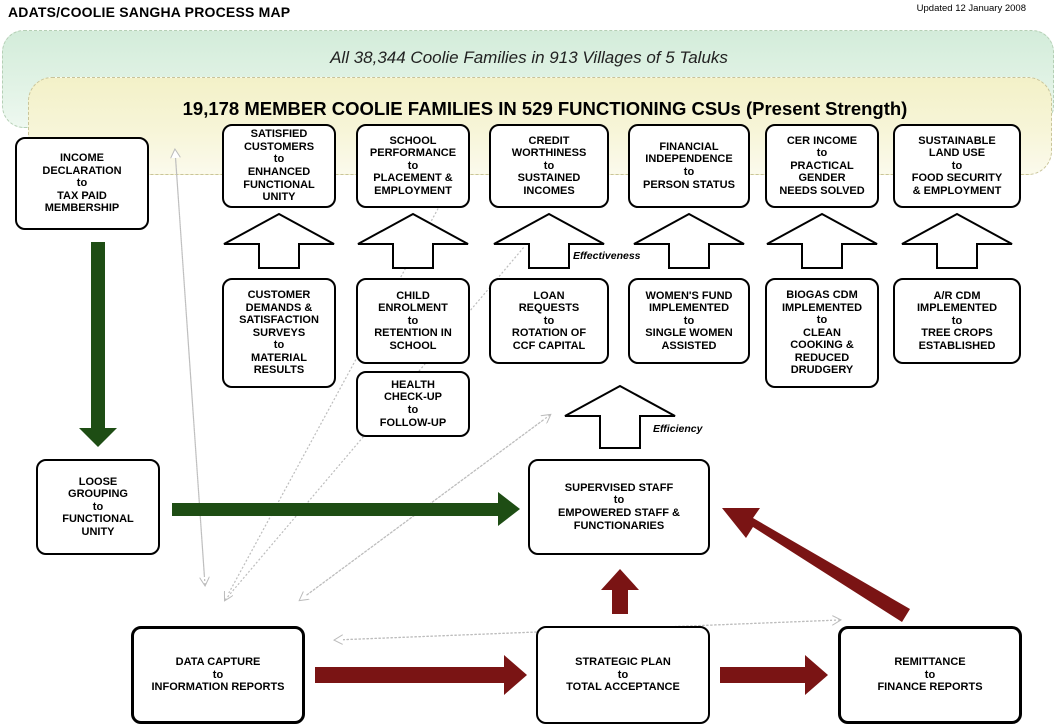 This screenshot has height=726, width=1058. I want to click on hollow-up-arrow-school, so click(413, 240).